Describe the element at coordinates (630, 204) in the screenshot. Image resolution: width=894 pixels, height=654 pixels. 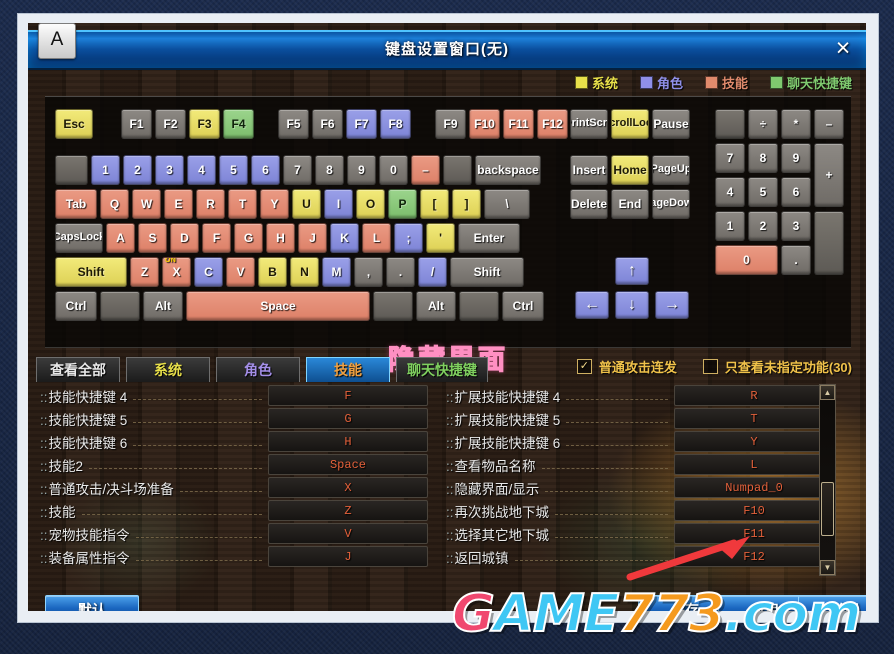
I see `key-end: End` at that location.